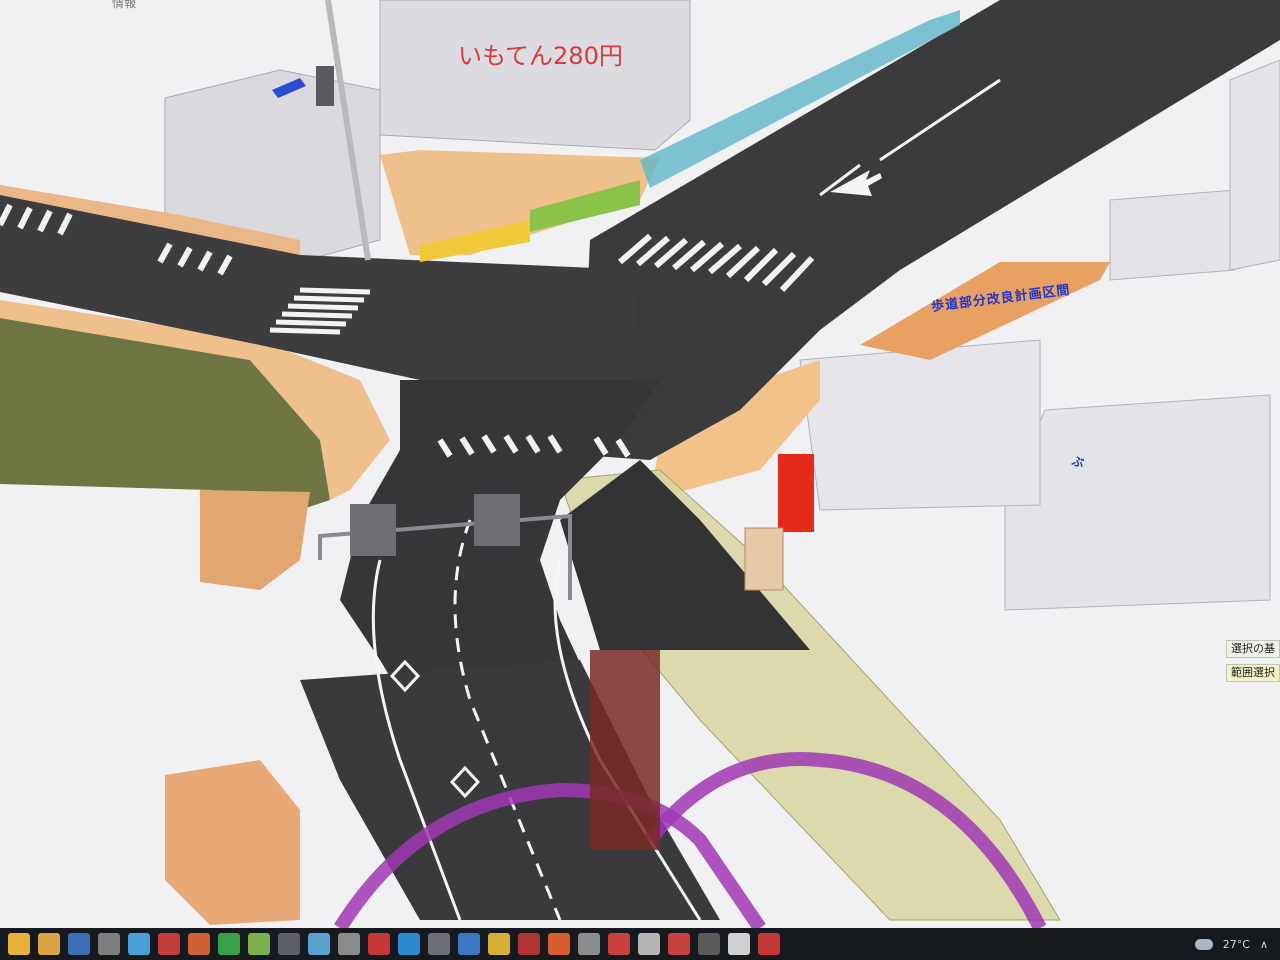  I want to click on taskbar-icons, so click(390, 944).